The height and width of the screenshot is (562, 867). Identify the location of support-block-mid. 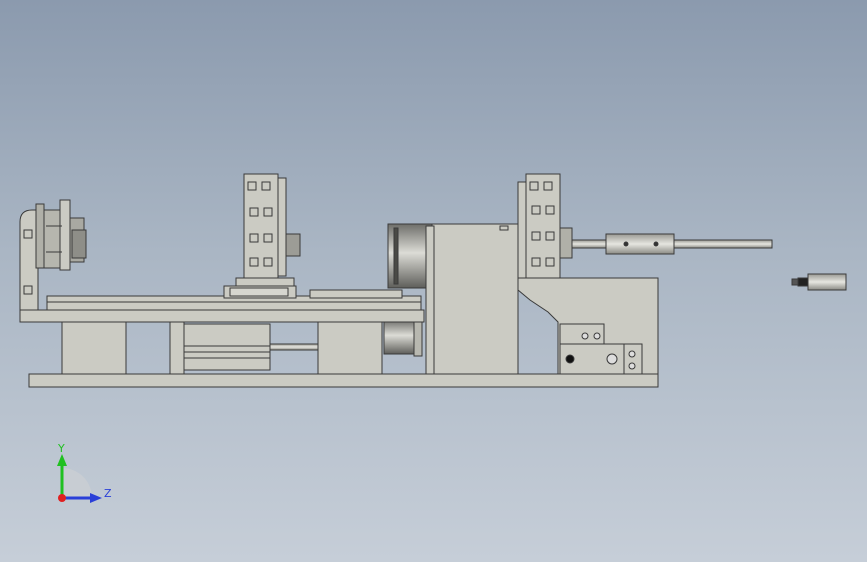
(177, 348).